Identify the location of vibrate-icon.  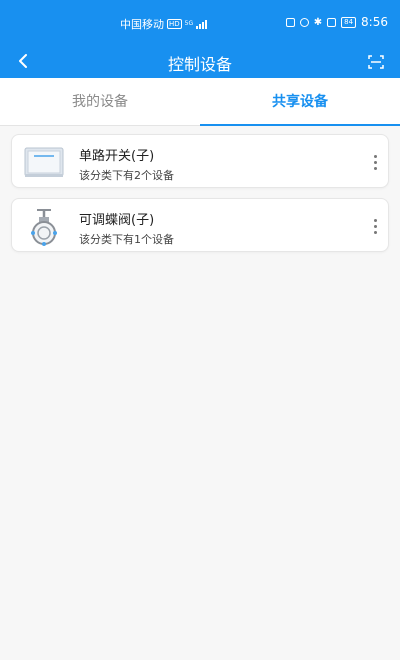
(332, 22).